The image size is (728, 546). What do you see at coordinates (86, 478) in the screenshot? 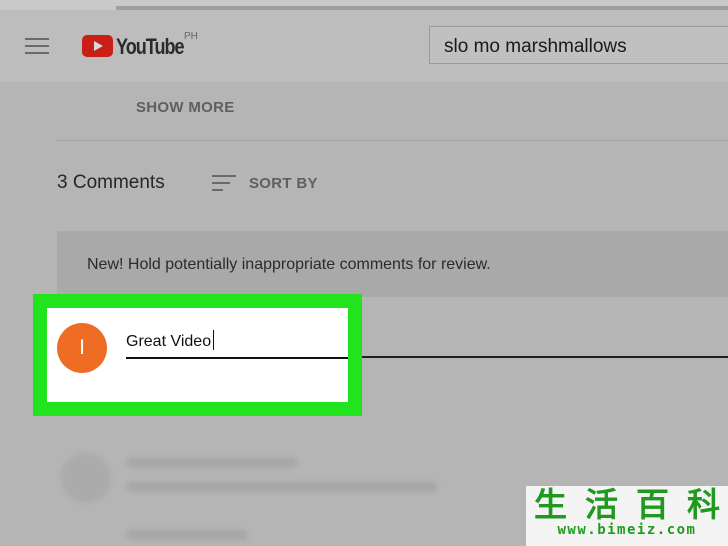
I see `blurred-comment-avatar` at bounding box center [86, 478].